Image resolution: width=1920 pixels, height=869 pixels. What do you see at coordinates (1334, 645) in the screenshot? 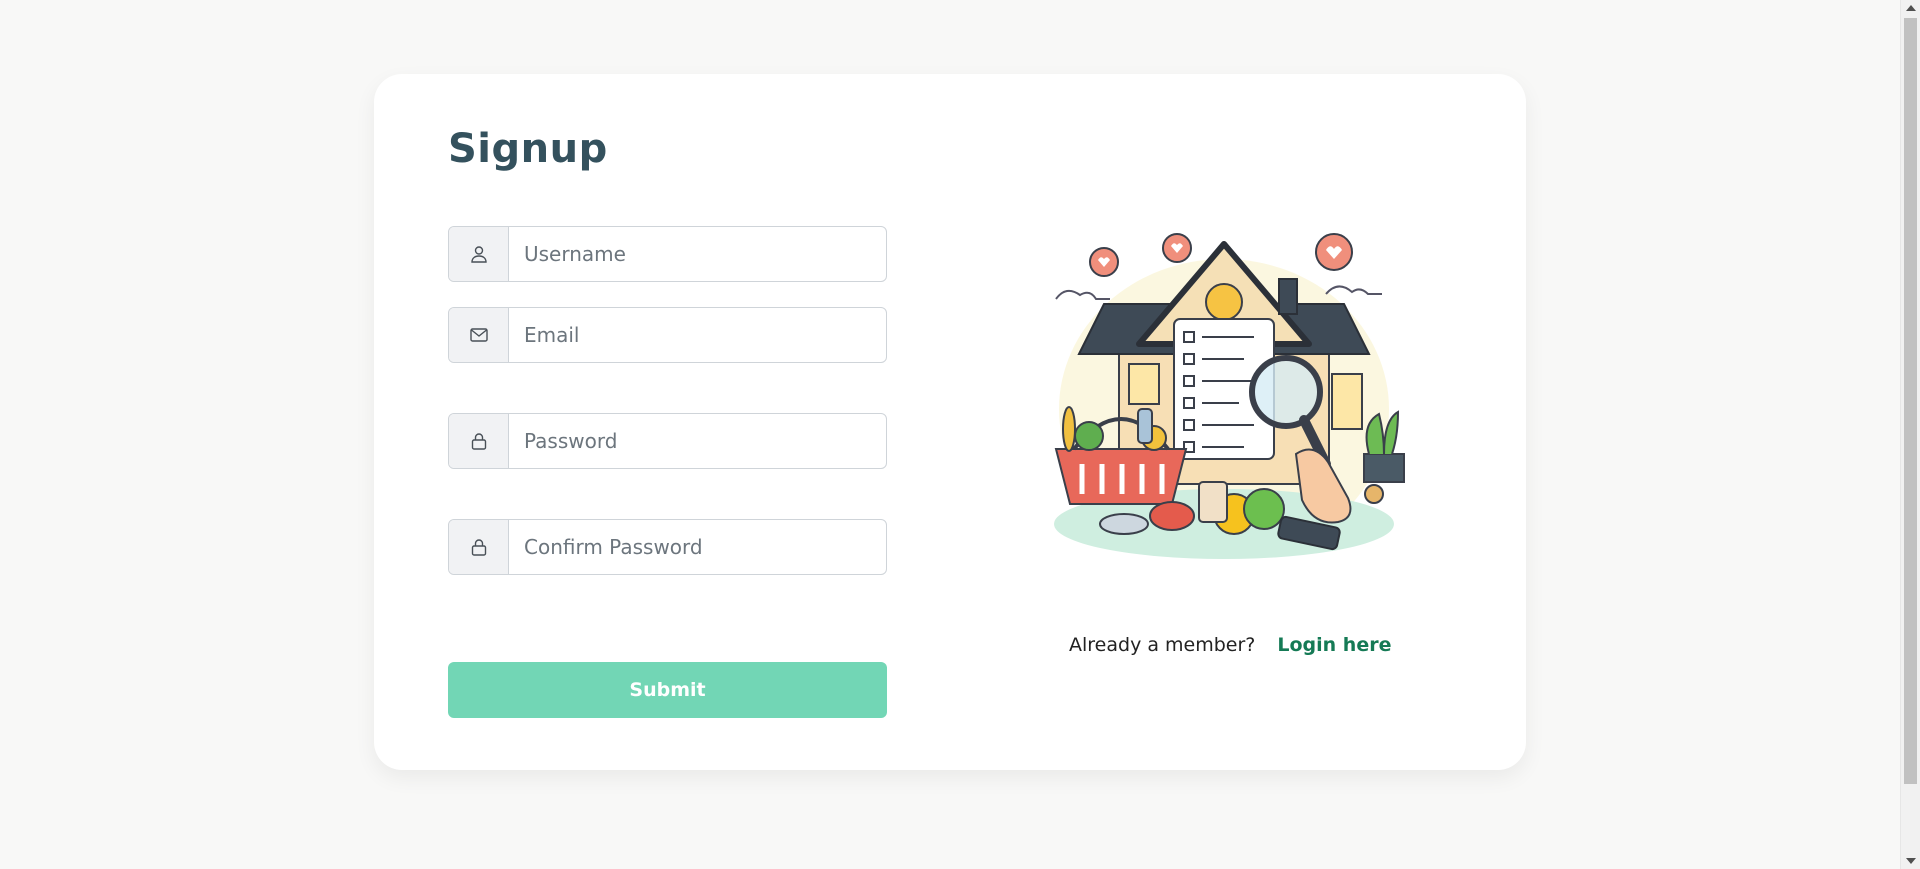
I see `login-link: Login here` at bounding box center [1334, 645].